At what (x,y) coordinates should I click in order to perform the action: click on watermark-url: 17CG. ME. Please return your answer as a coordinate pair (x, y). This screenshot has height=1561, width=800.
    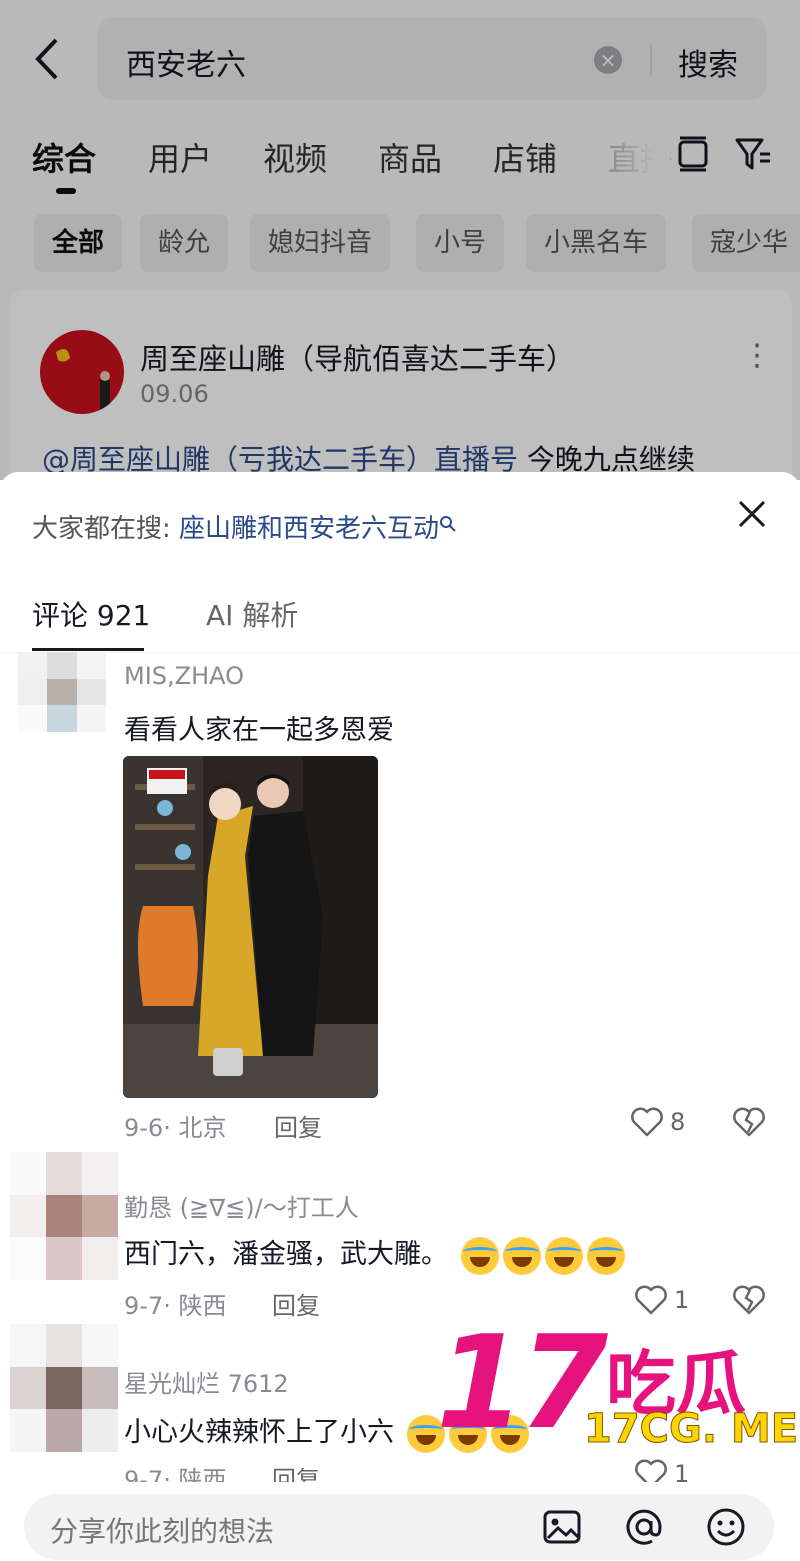
    Looking at the image, I should click on (691, 1429).